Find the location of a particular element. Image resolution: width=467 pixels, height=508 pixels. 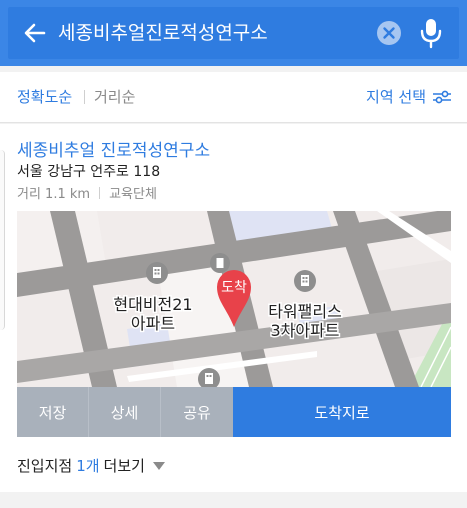

search-header: 세종비추얼진로적성연구소 is located at coordinates (233, 33).